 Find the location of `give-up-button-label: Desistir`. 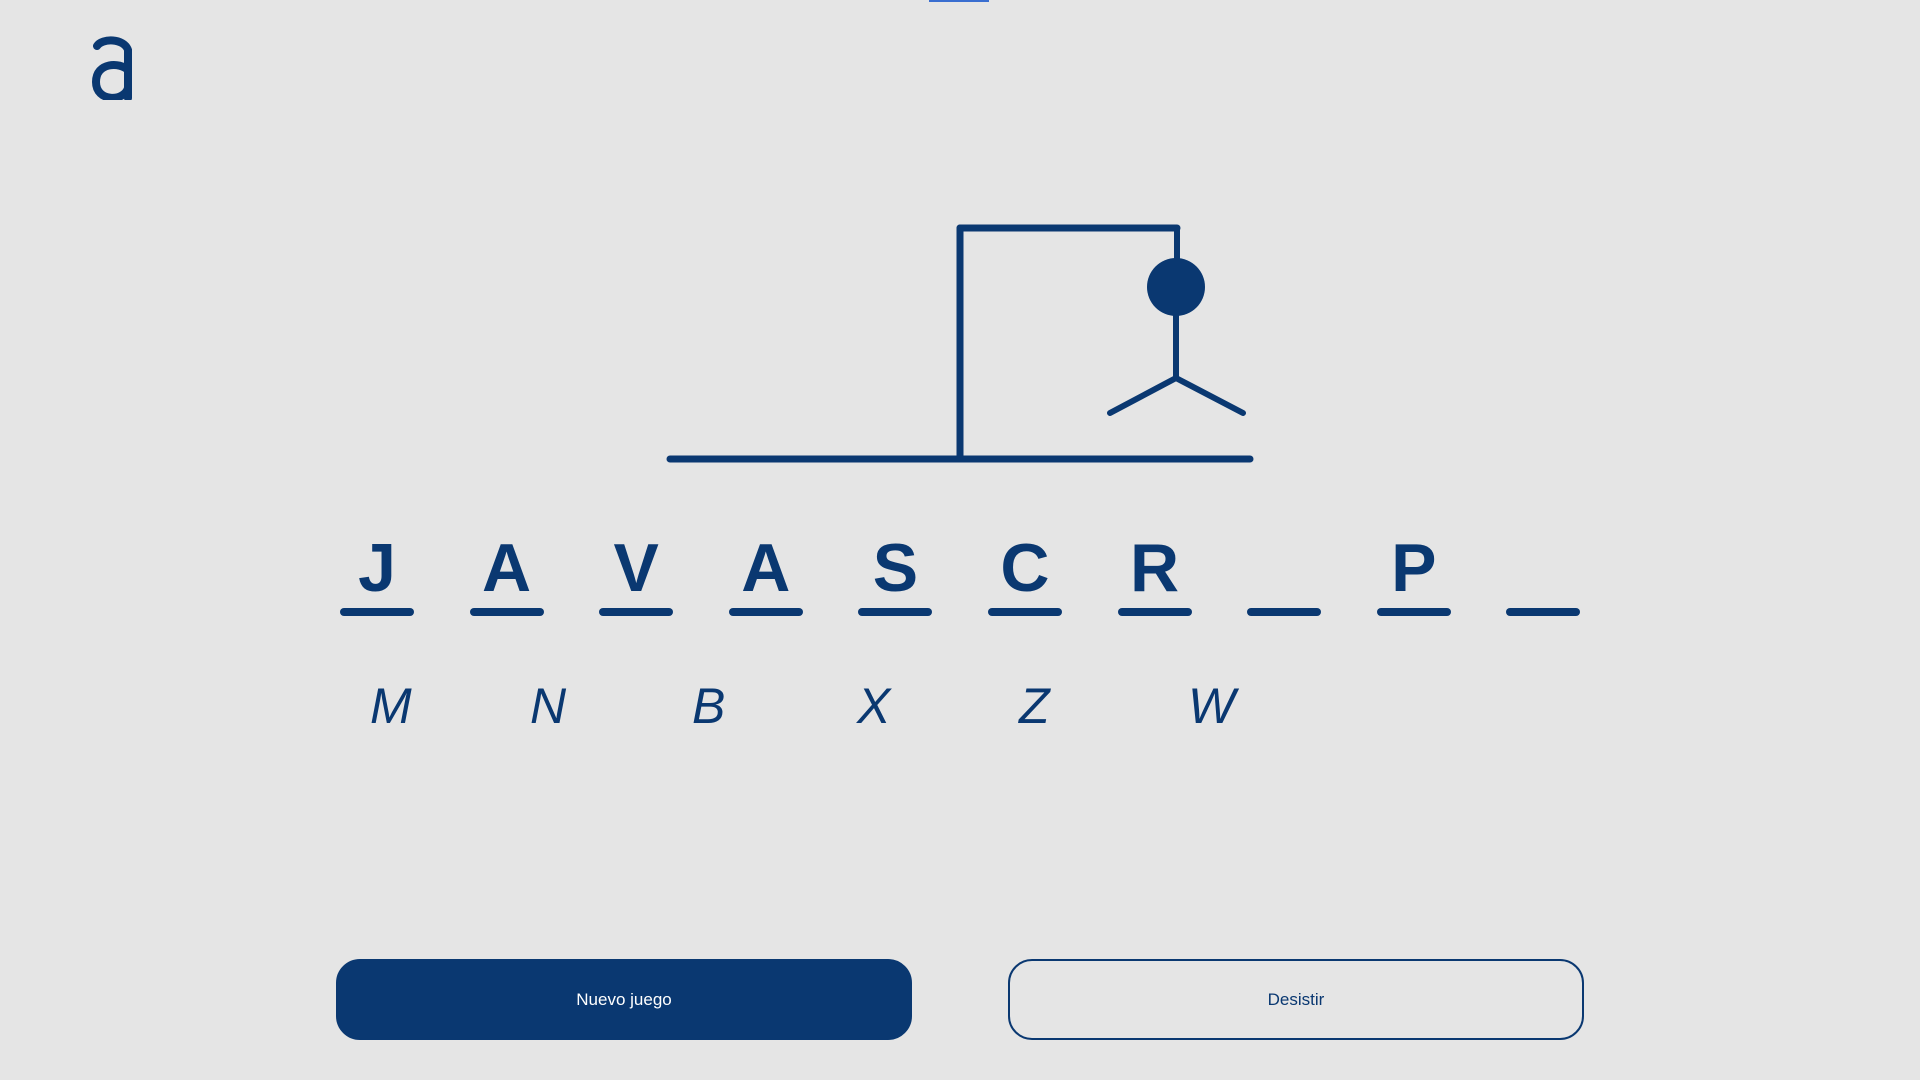

give-up-button-label: Desistir is located at coordinates (1296, 999).